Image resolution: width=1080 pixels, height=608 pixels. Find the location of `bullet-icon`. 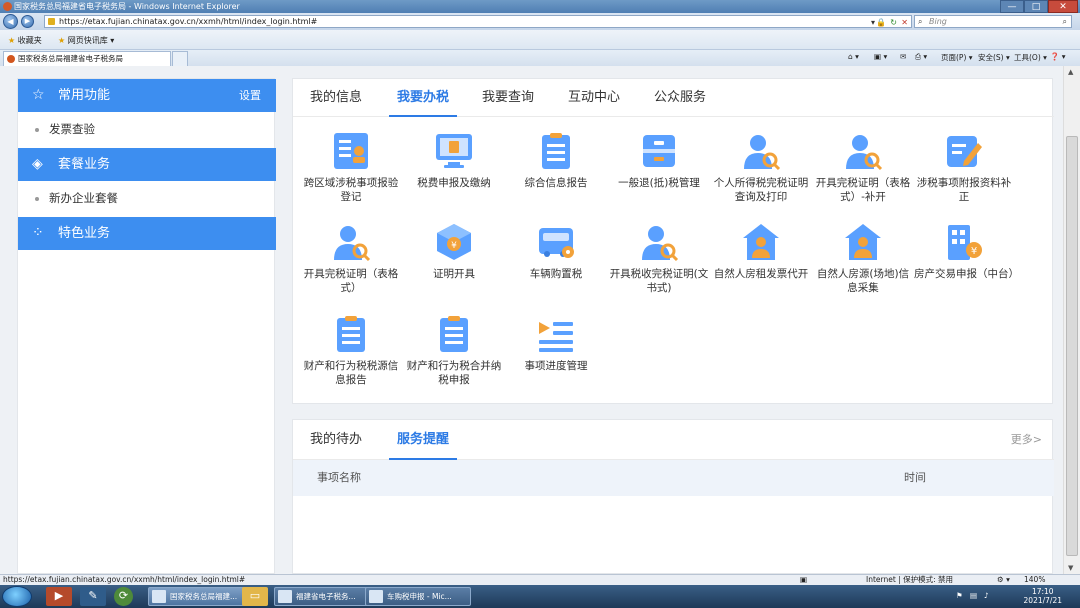

bullet-icon is located at coordinates (37, 130).